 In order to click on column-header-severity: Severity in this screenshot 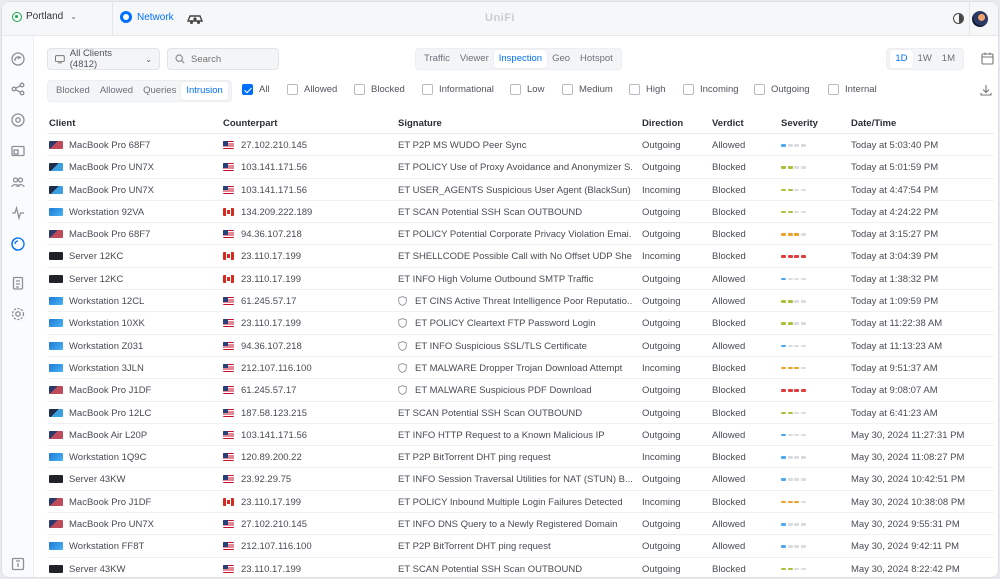, I will do `click(799, 123)`.